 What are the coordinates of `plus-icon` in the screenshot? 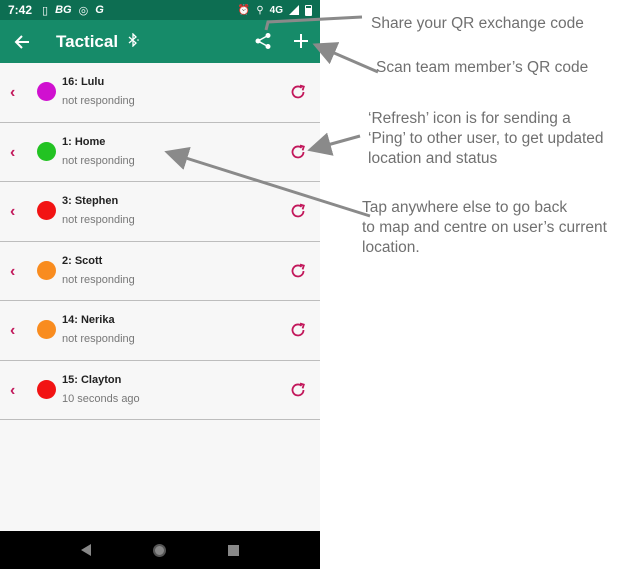 It's located at (301, 41).